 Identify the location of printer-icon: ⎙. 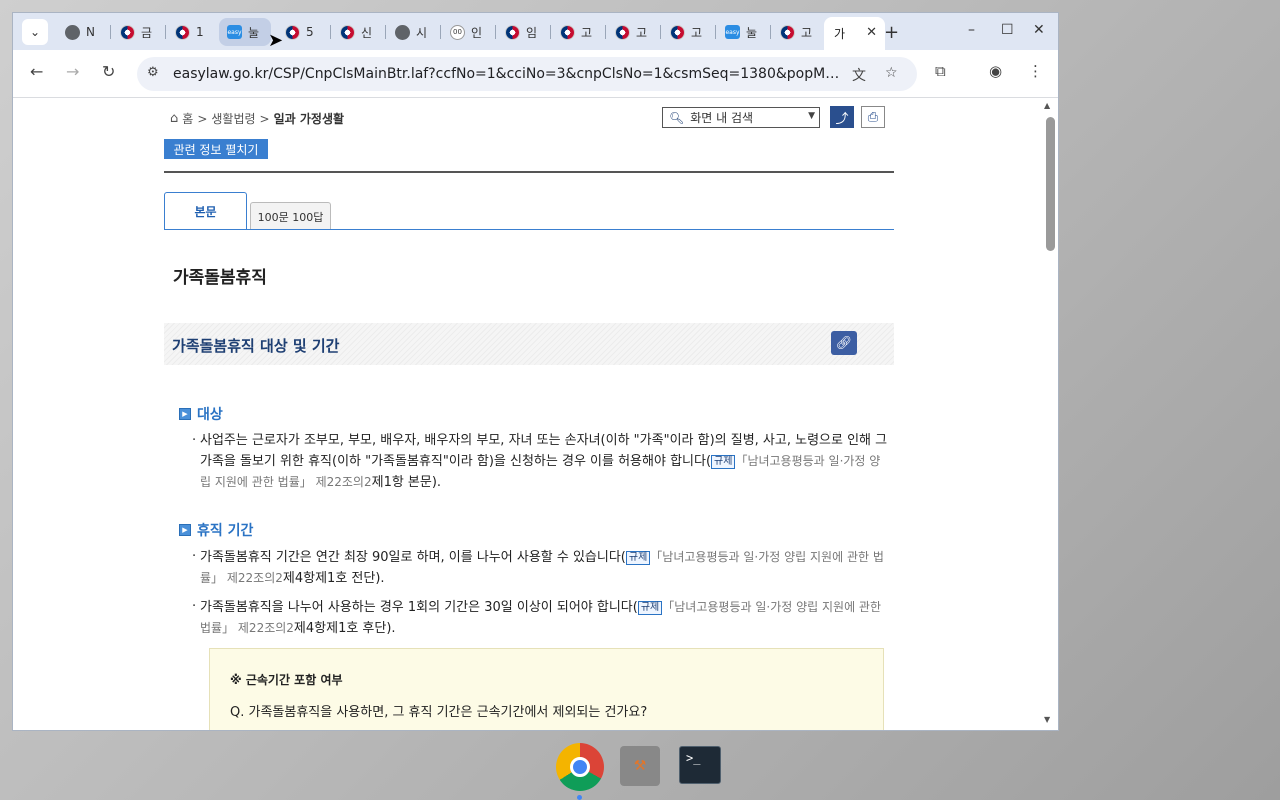
(873, 117).